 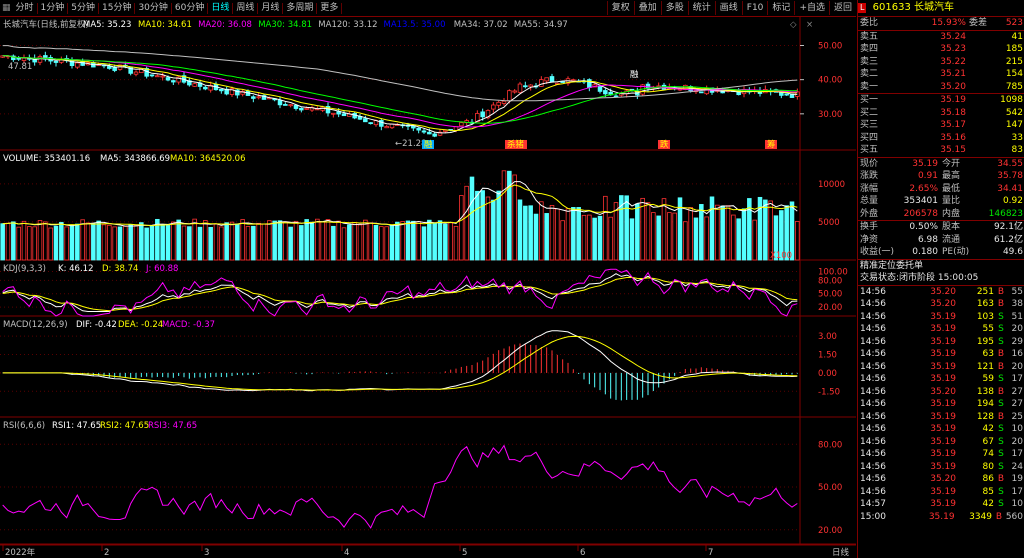 What do you see at coordinates (941, 23) in the screenshot?
I see `weibi-row: 委比 15.93% 委差 523` at bounding box center [941, 23].